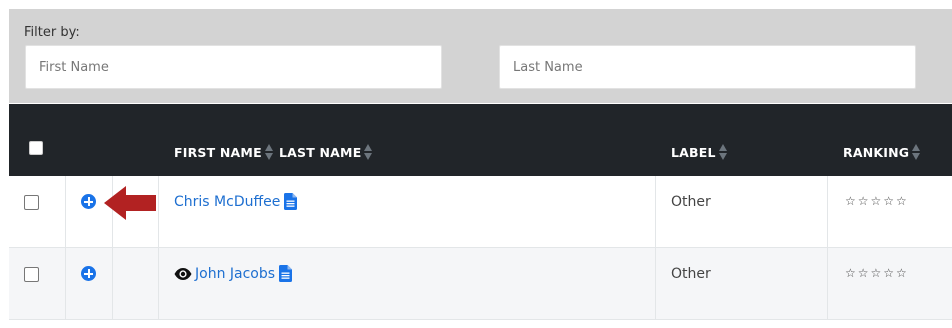  Describe the element at coordinates (707, 67) in the screenshot. I see `last-name-filter-input` at that location.